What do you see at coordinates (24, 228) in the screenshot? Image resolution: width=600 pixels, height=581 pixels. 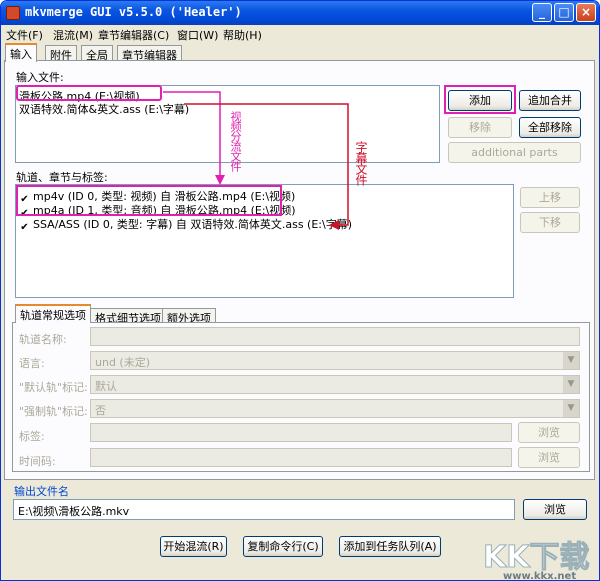 I see `checkbox-checked-icon: ✔` at bounding box center [24, 228].